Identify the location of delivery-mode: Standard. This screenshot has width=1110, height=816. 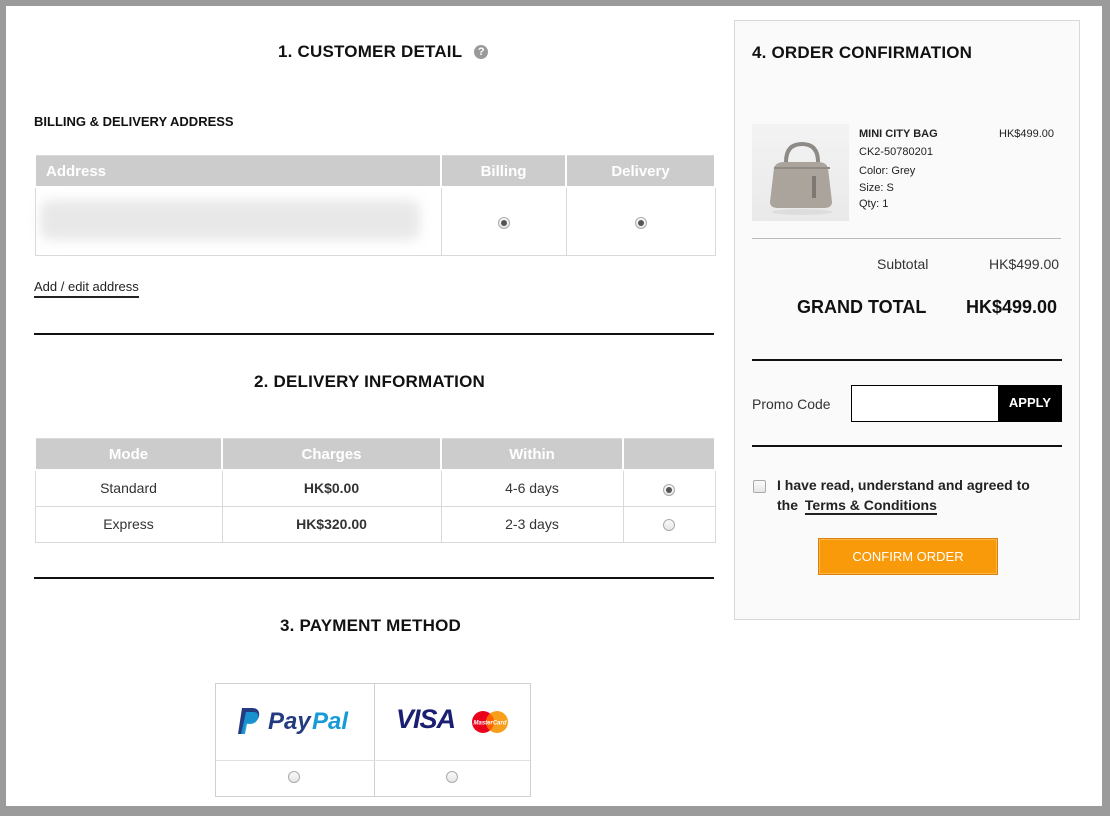
(128, 488).